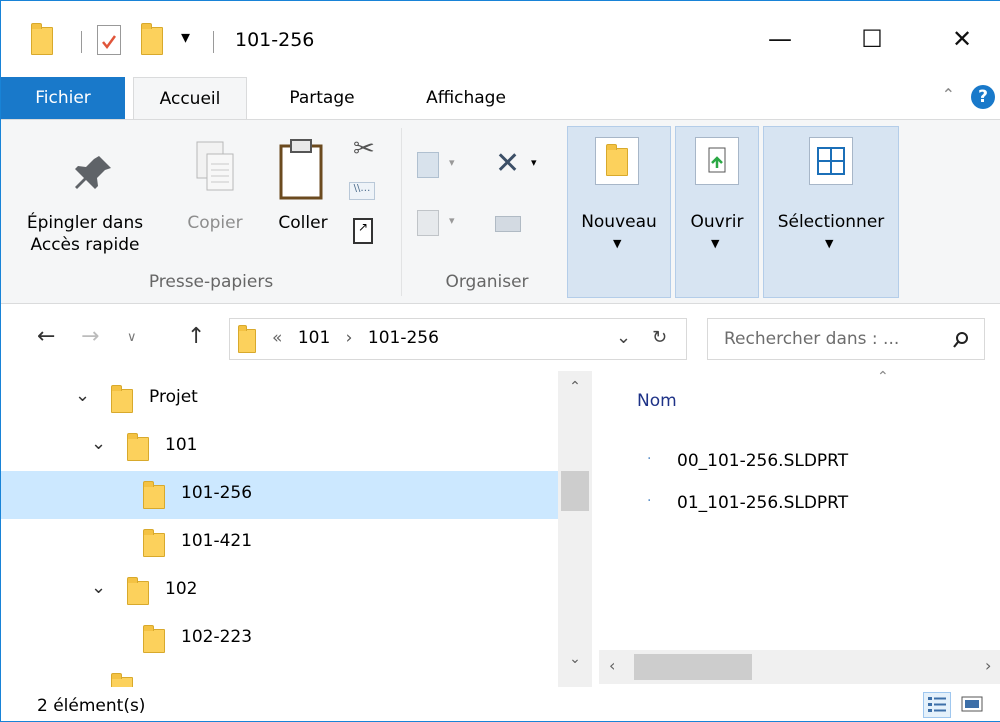  I want to click on paste-icon, so click(301, 169).